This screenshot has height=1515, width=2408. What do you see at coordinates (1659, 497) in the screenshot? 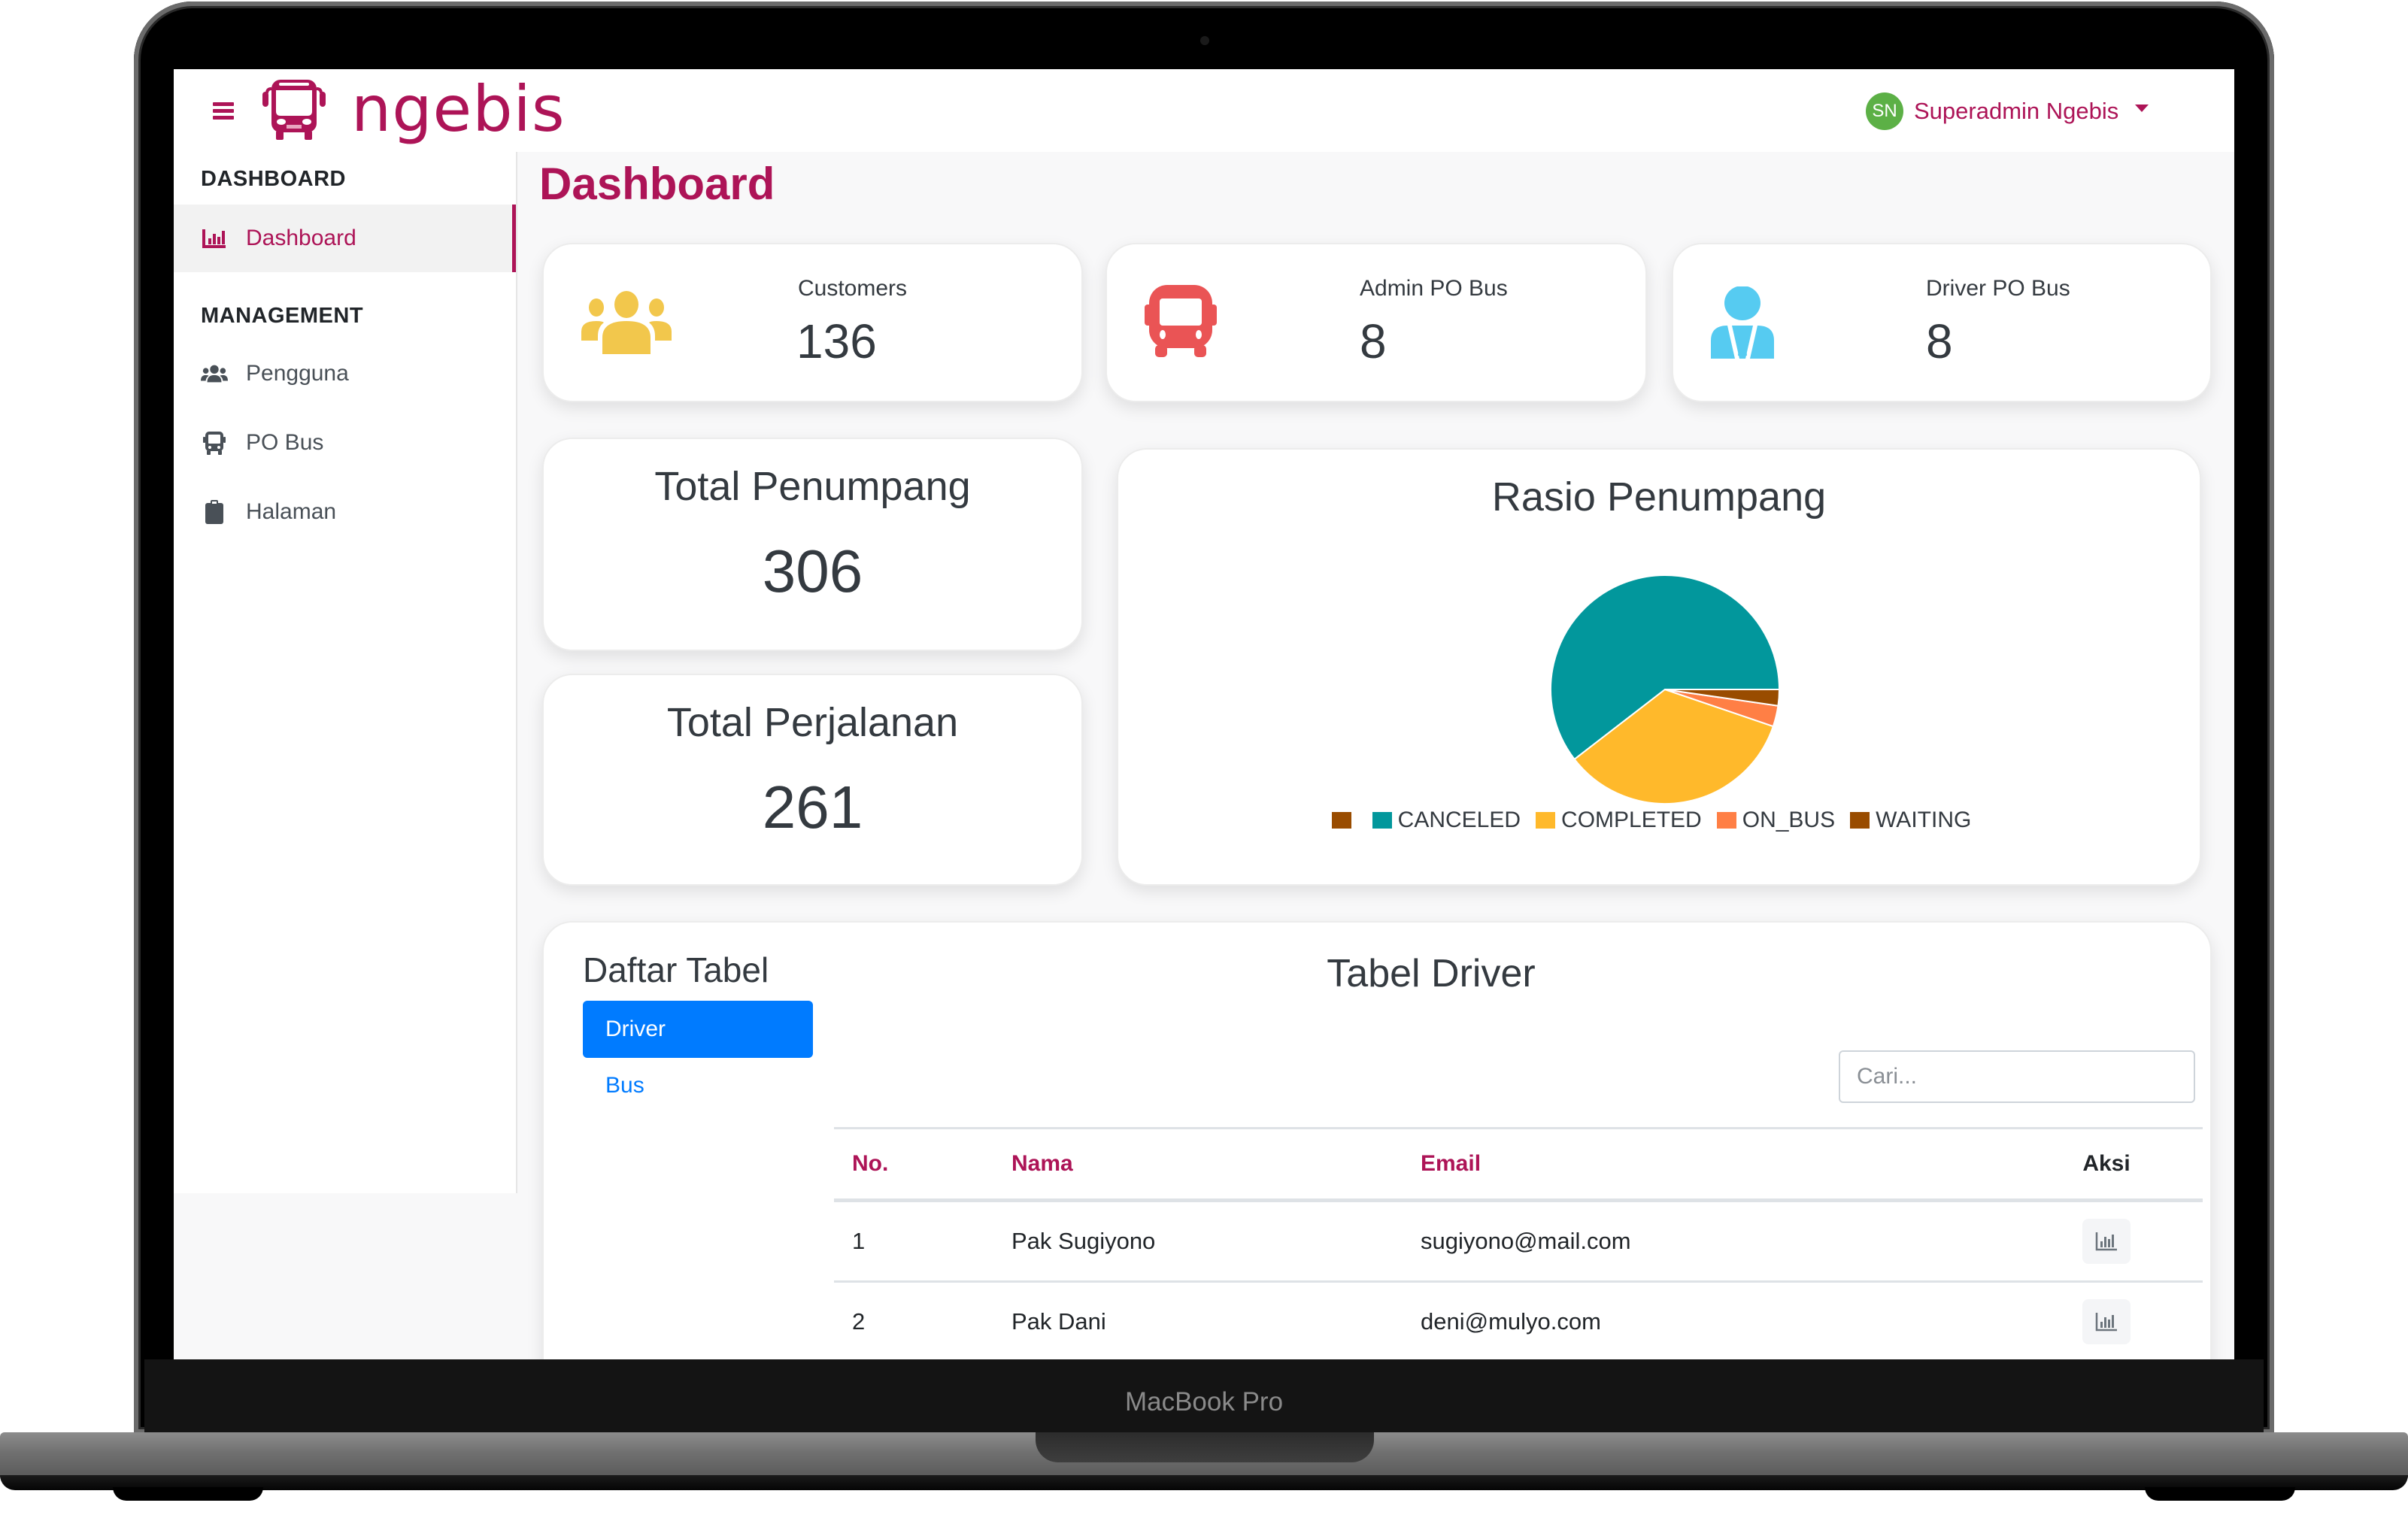
I see `chart-title: Rasio Penumpang` at bounding box center [1659, 497].